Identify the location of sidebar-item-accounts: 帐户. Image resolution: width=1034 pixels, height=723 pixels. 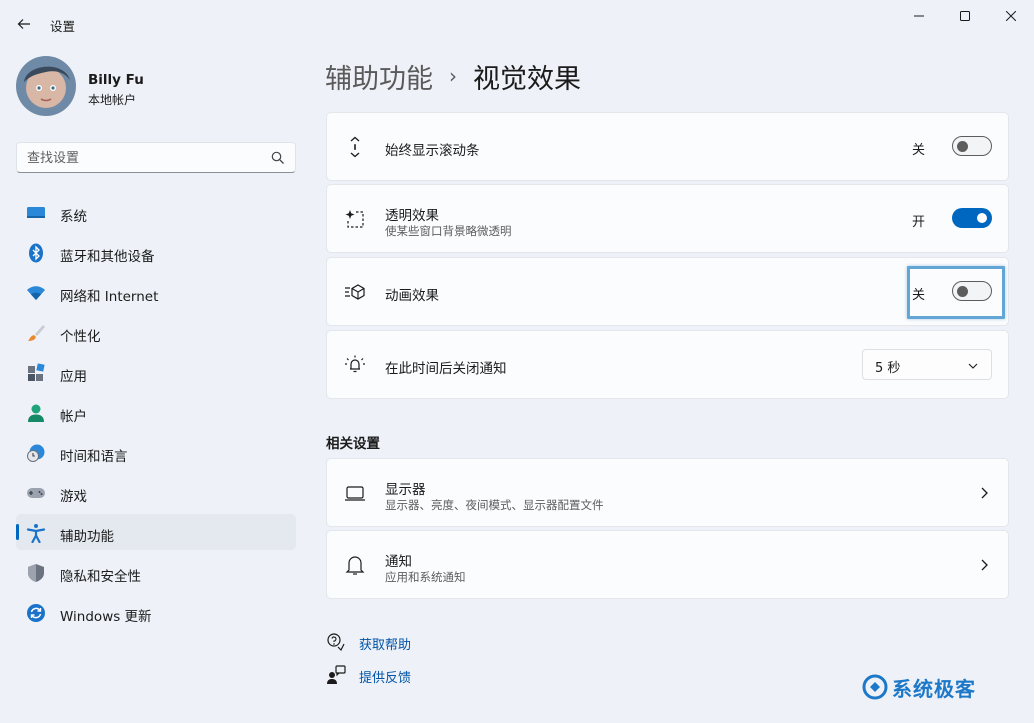
(156, 412).